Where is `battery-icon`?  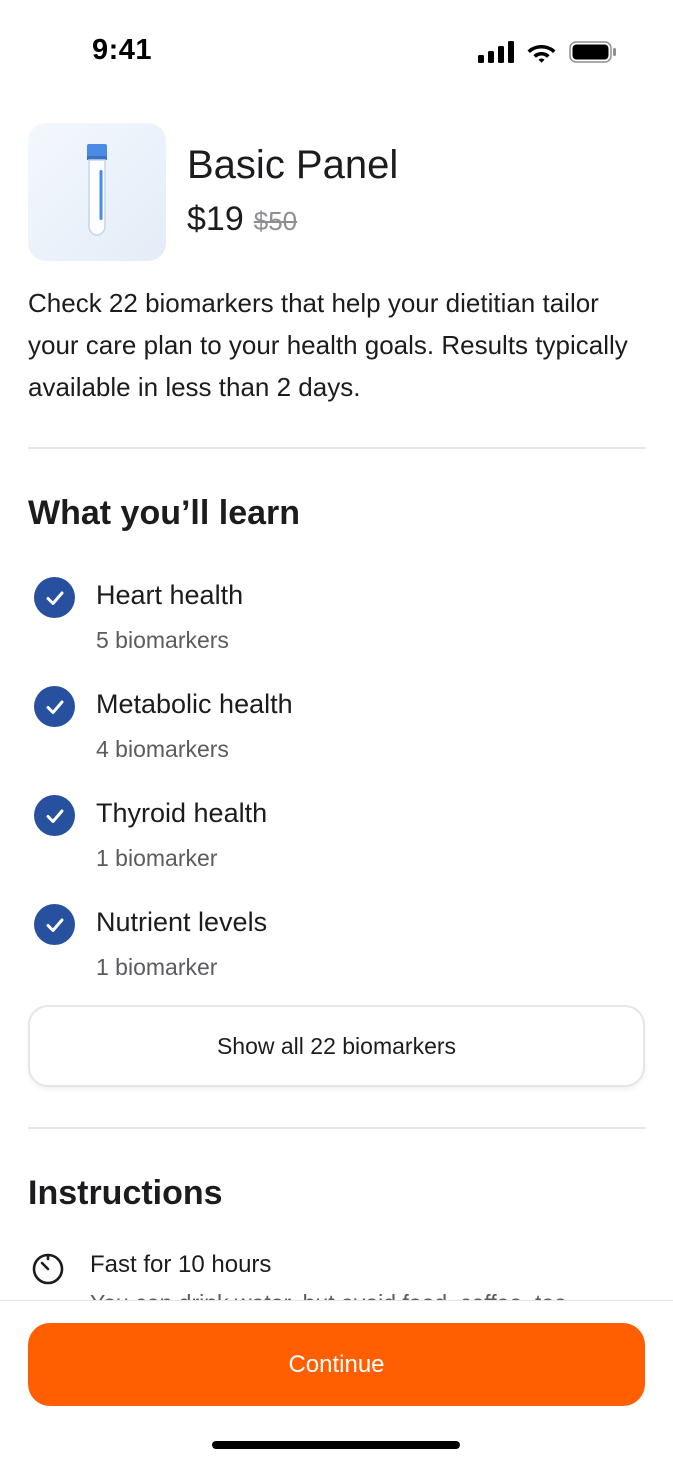
battery-icon is located at coordinates (592, 52).